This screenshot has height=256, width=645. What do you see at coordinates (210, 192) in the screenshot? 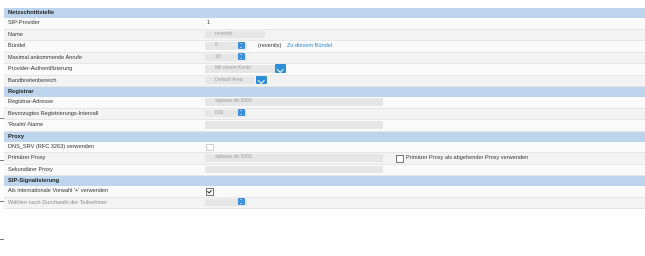
I see `intl-prefix-checkbox` at bounding box center [210, 192].